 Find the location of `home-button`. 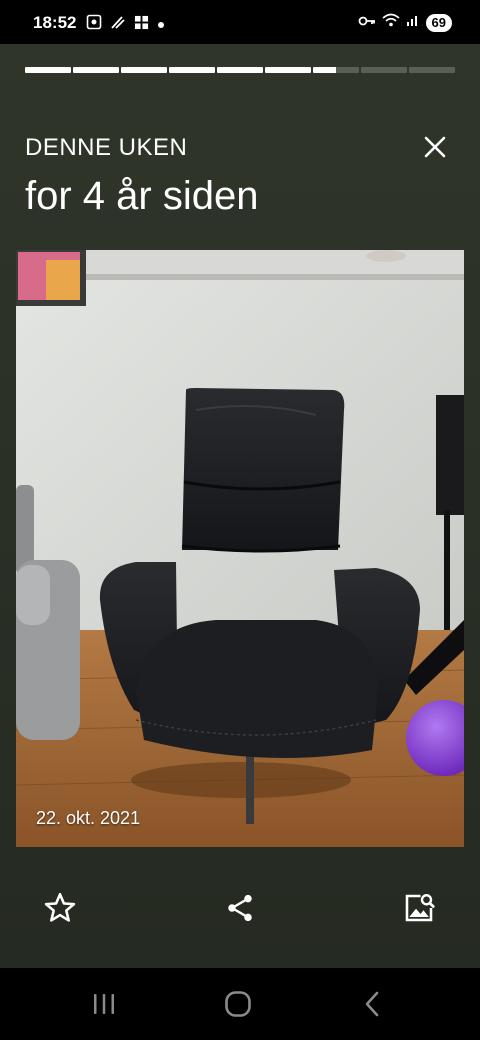

home-button is located at coordinates (238, 1004).